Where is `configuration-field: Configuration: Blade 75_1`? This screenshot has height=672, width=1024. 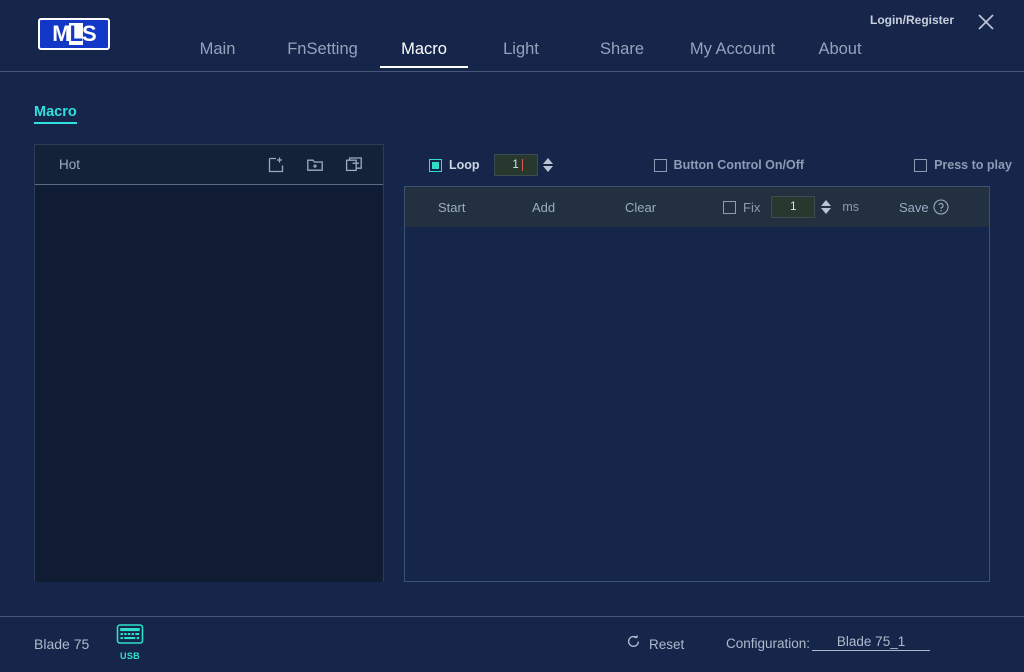
configuration-field: Configuration: Blade 75_1 is located at coordinates (828, 642).